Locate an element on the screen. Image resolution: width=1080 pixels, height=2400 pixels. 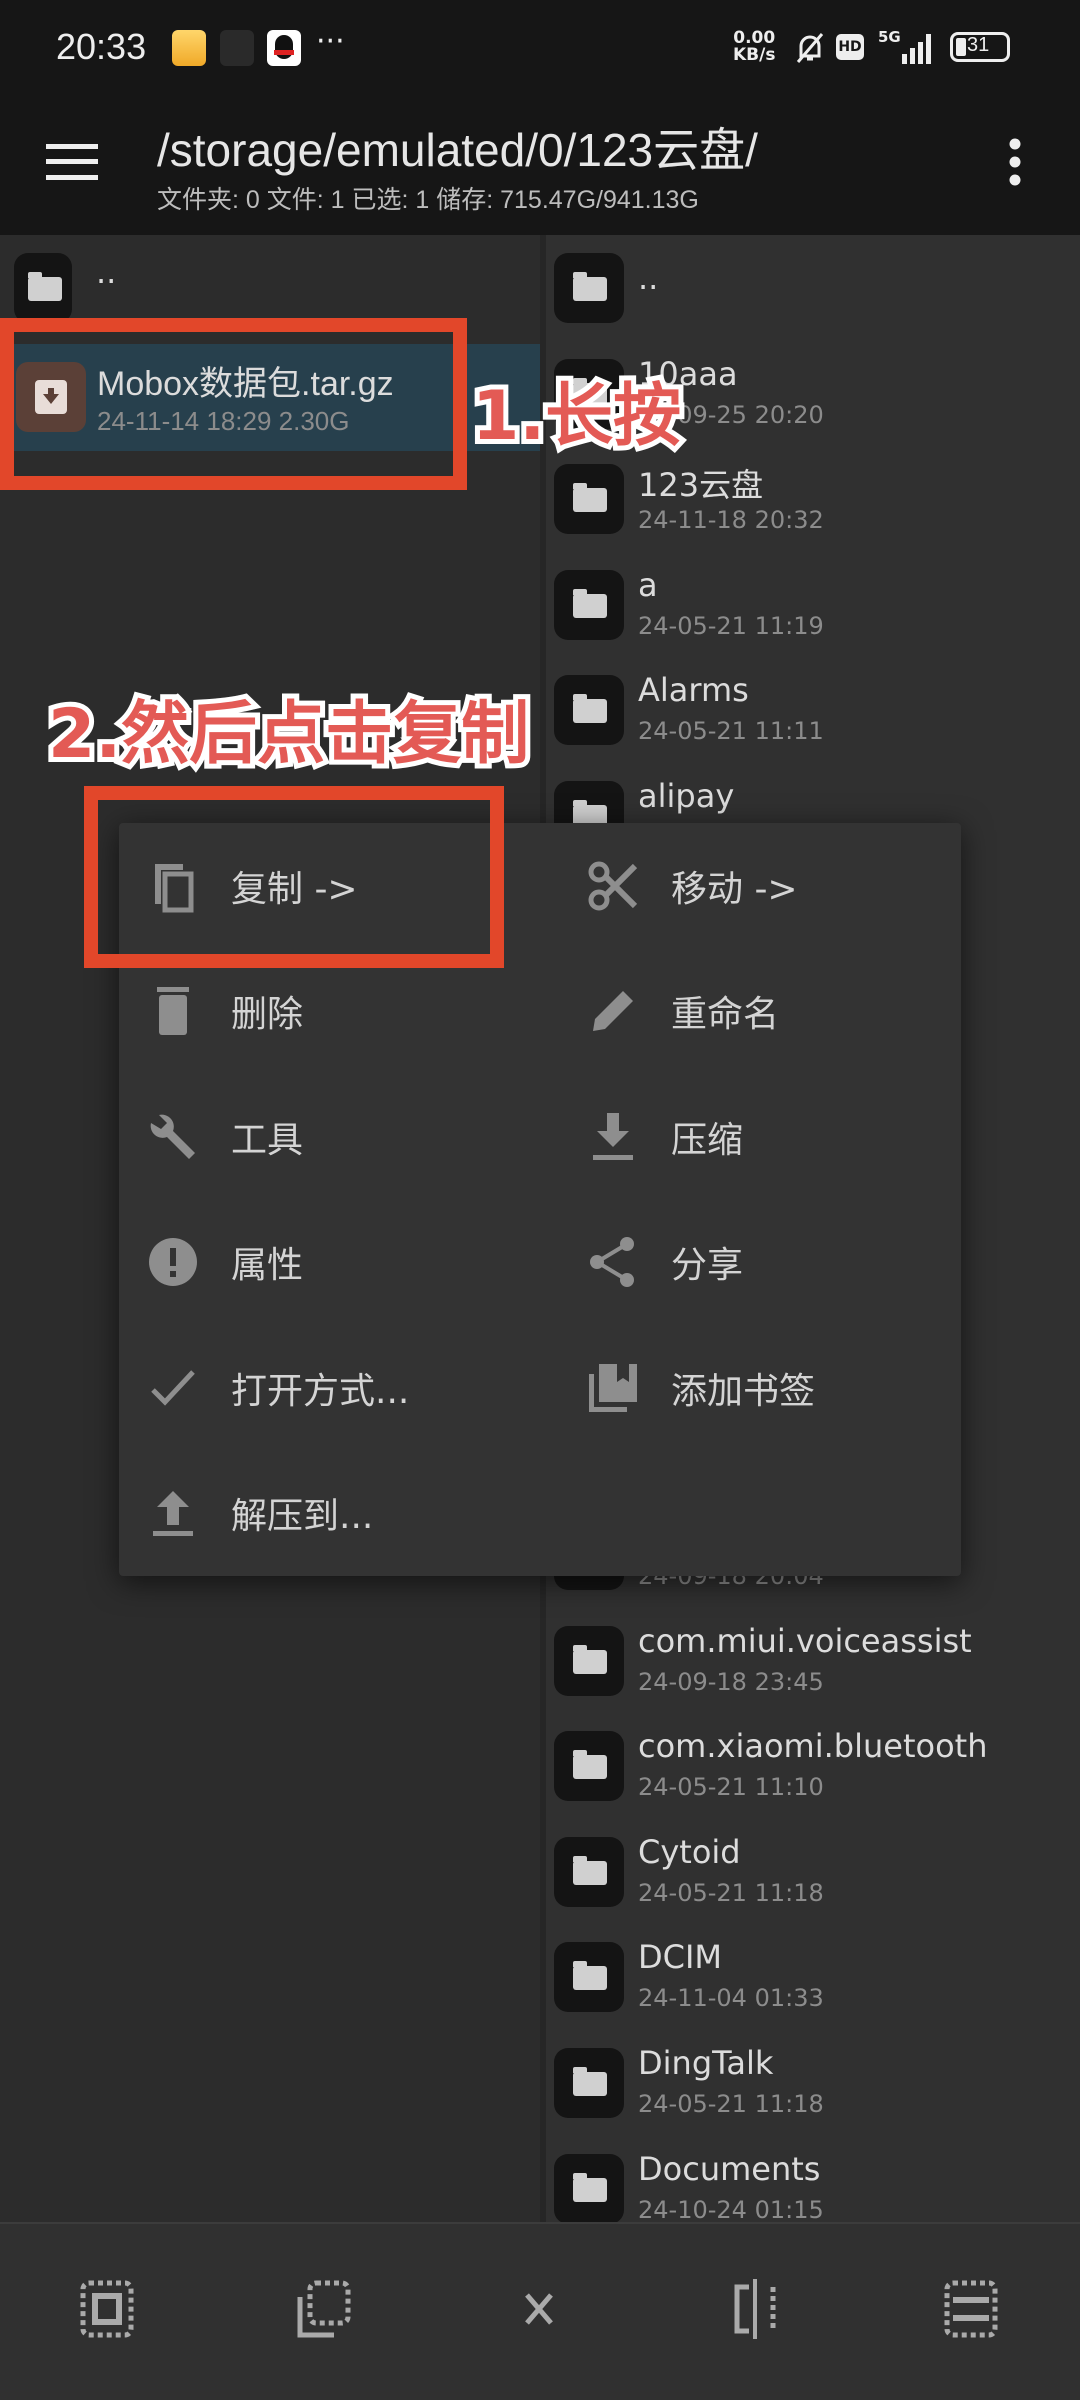
trash-icon is located at coordinates (173, 1011).